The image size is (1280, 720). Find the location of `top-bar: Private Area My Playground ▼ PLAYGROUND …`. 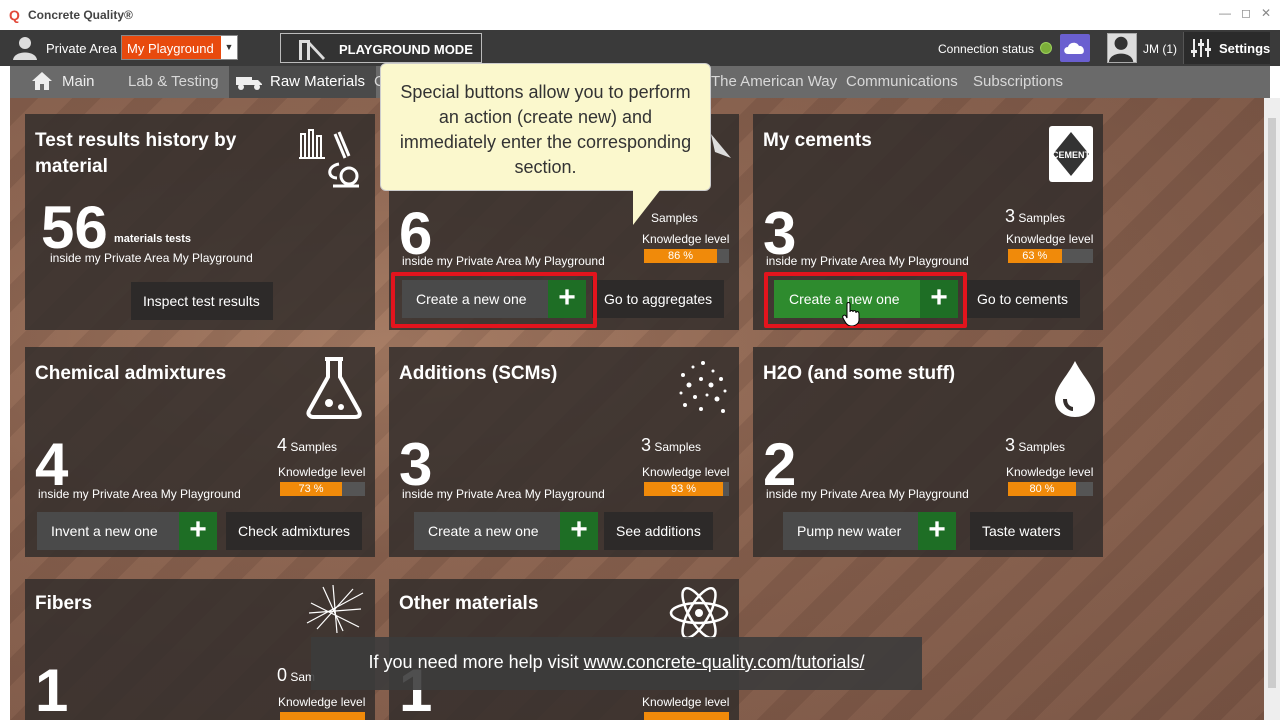

top-bar: Private Area My Playground ▼ PLAYGROUND … is located at coordinates (640, 48).